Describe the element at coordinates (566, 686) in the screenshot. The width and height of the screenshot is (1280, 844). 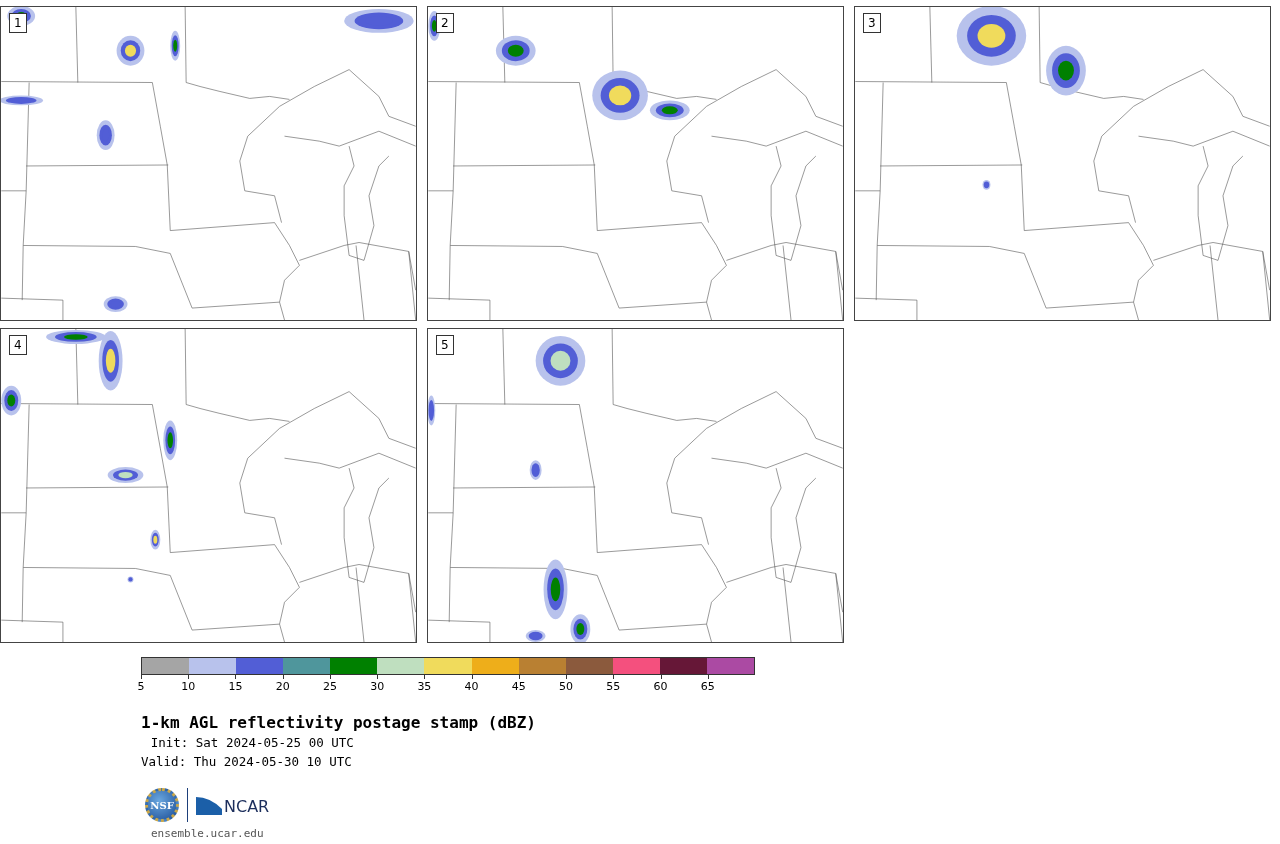
I see `tick-label: 50` at that location.